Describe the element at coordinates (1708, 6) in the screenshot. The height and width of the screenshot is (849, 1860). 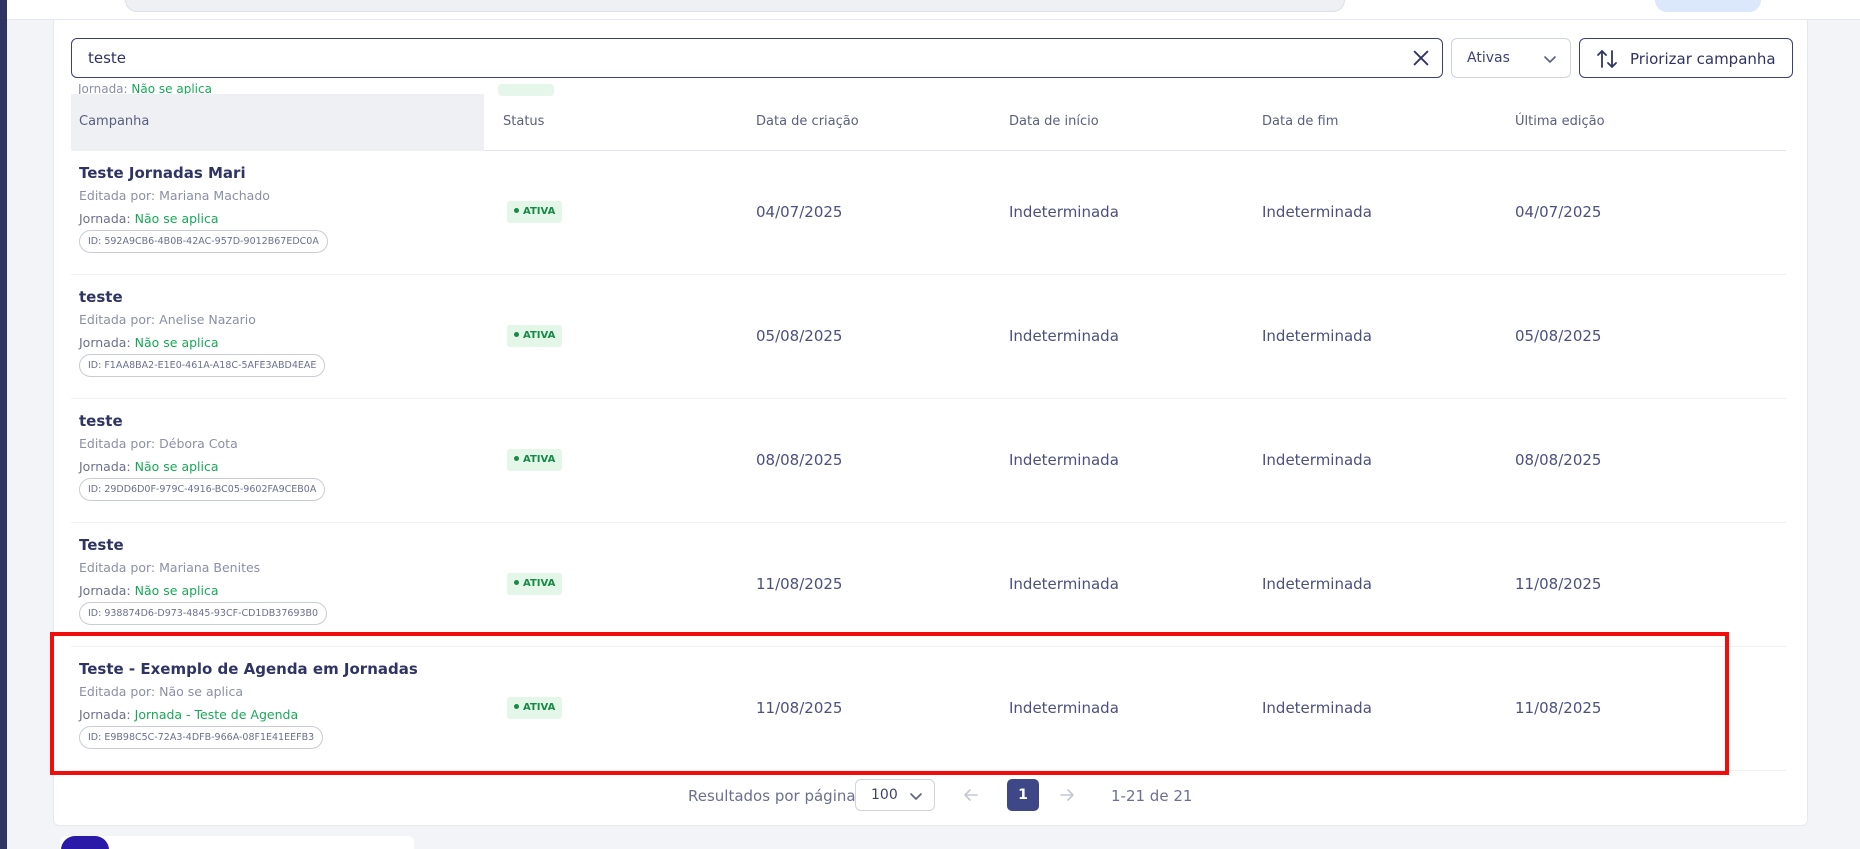
I see `top-action-button` at that location.